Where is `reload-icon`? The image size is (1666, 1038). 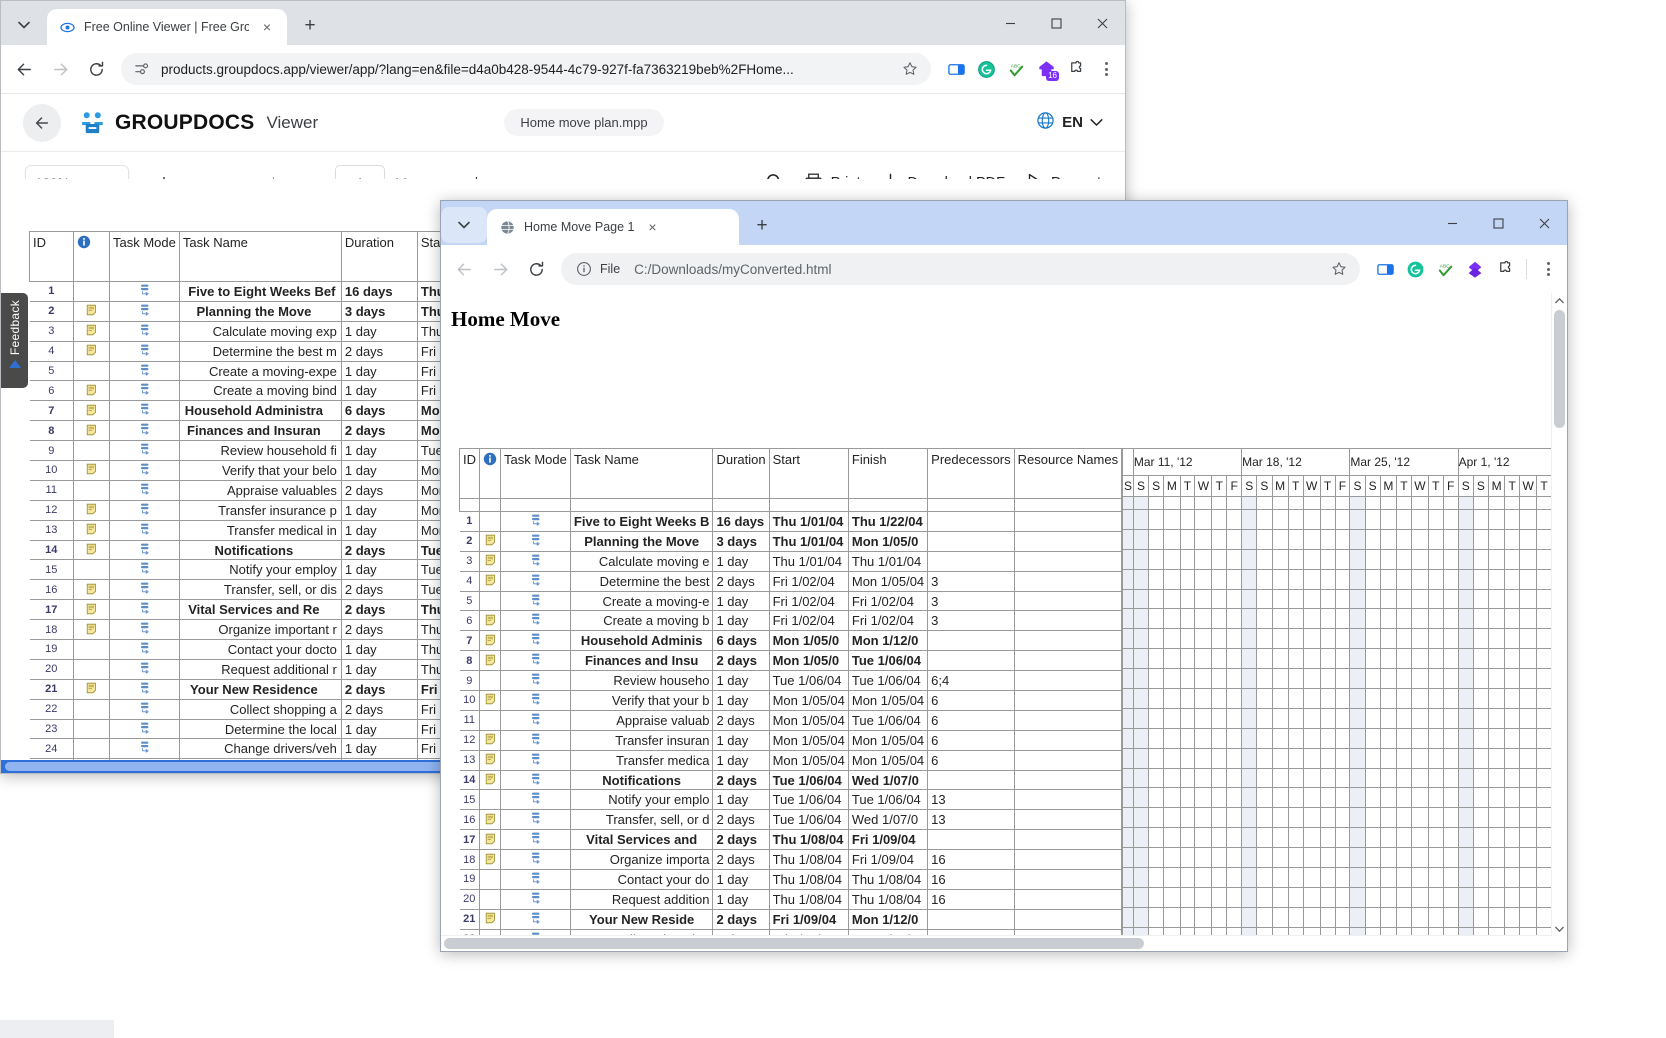 reload-icon is located at coordinates (96, 69).